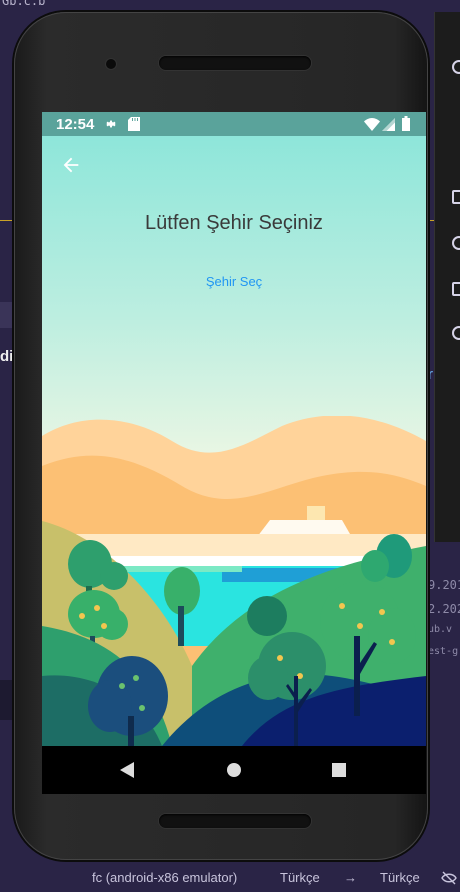 The image size is (460, 892). Describe the element at coordinates (316, 513) in the screenshot. I see `ship-chimney` at that location.